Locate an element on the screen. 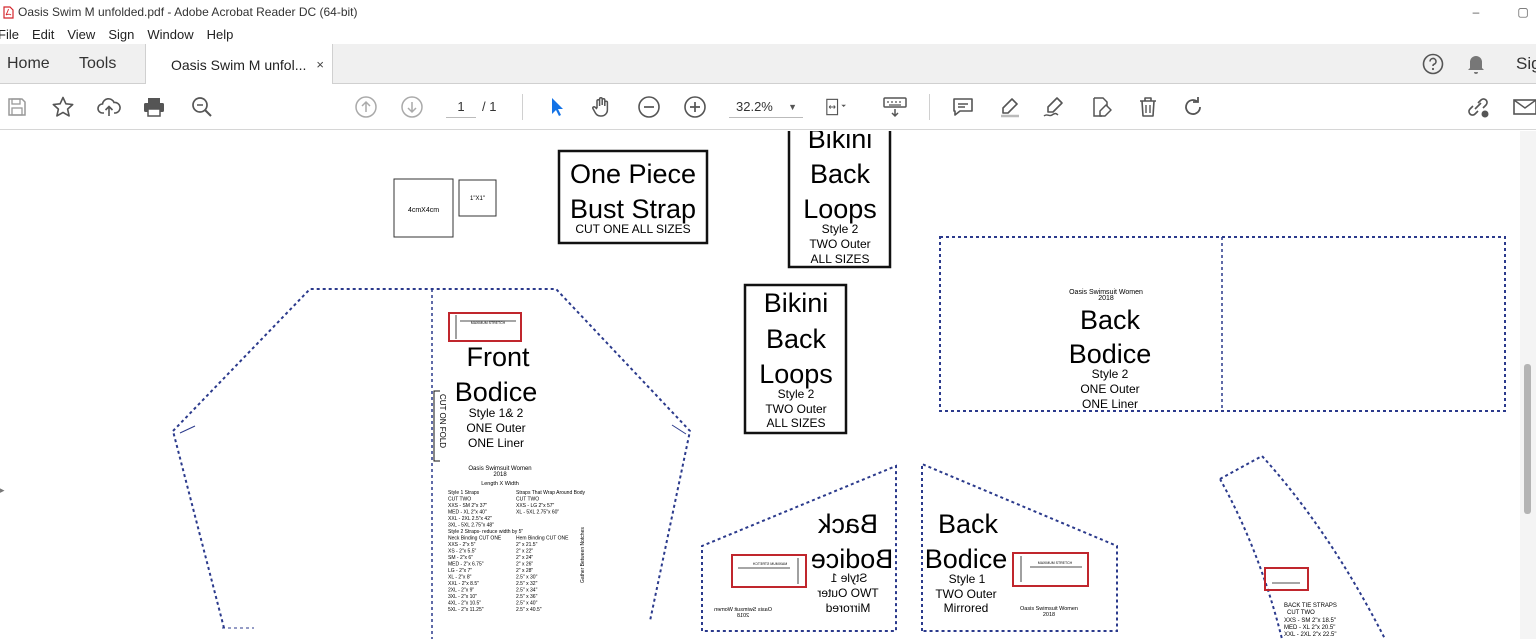 The image size is (1536, 639). tie-straps-row: MED - XL 2"x 20.5" is located at coordinates (1309, 628).